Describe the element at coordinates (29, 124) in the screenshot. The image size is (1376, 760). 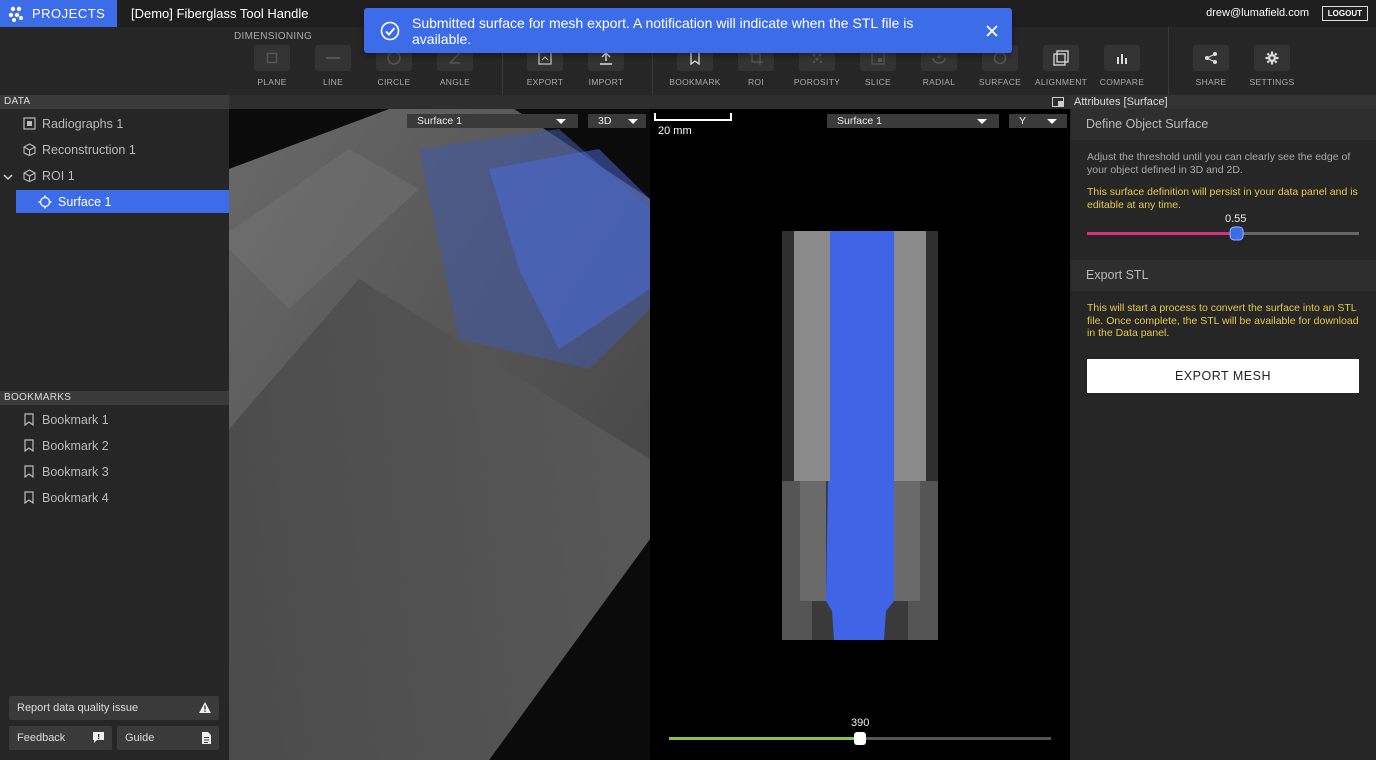
I see `radiograph-icon` at that location.